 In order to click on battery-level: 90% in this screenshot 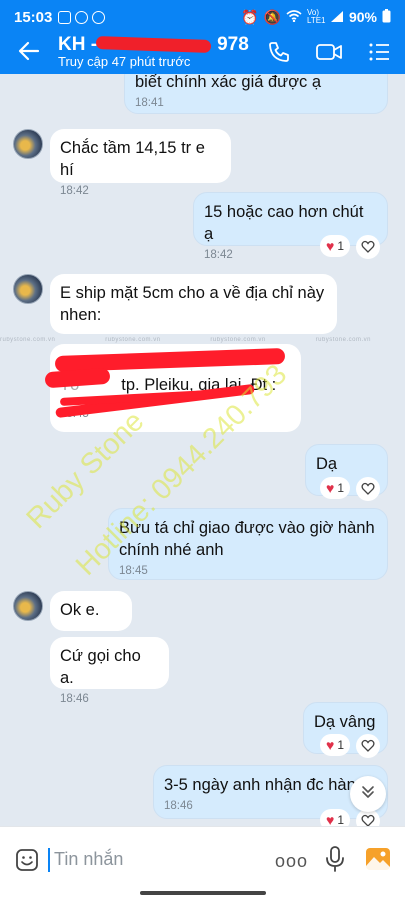, I will do `click(362, 17)`.